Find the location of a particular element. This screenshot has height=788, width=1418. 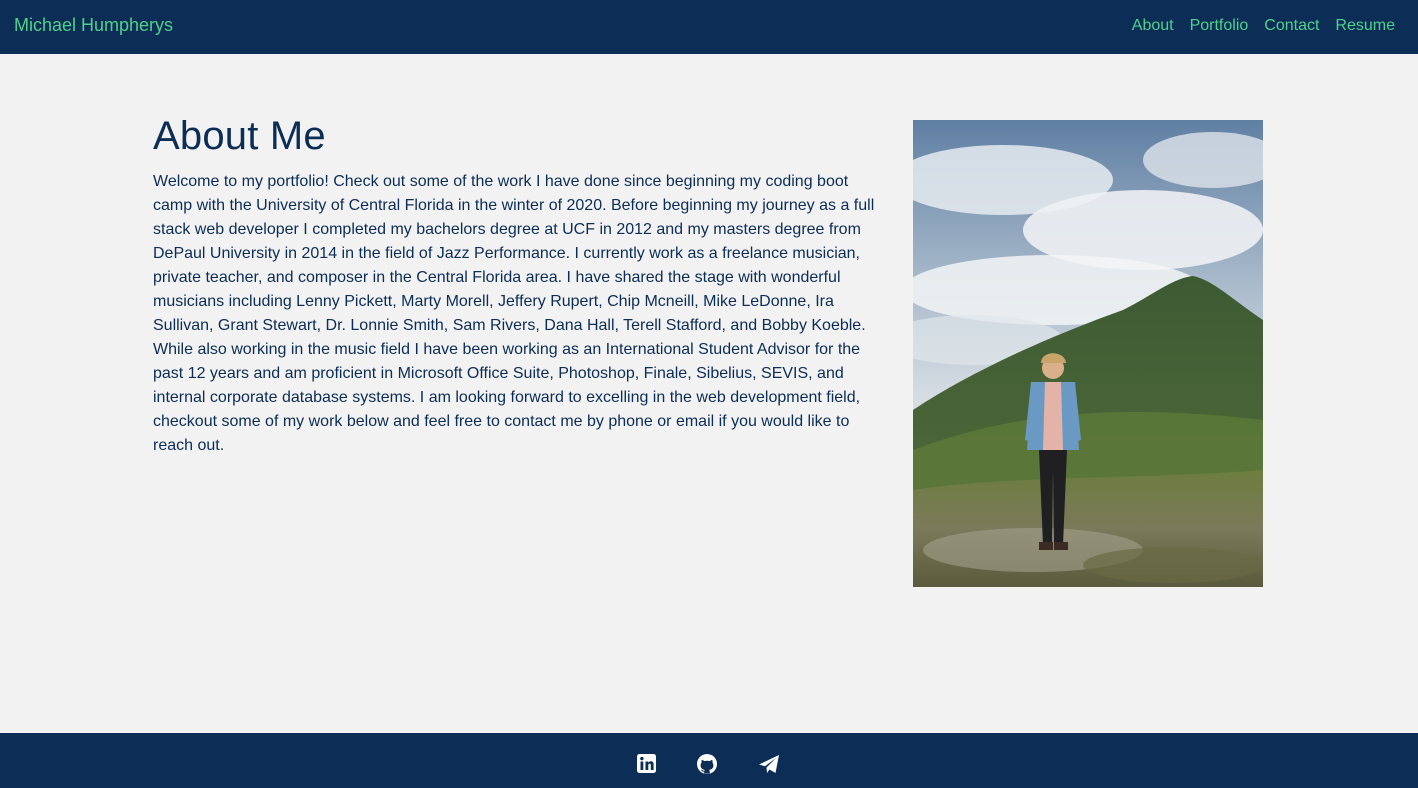

nav-link-resume: Resume is located at coordinates (1365, 26).